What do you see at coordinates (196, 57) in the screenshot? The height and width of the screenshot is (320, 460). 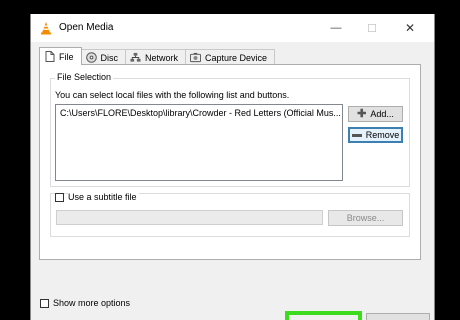 I see `capture-device-icon` at bounding box center [196, 57].